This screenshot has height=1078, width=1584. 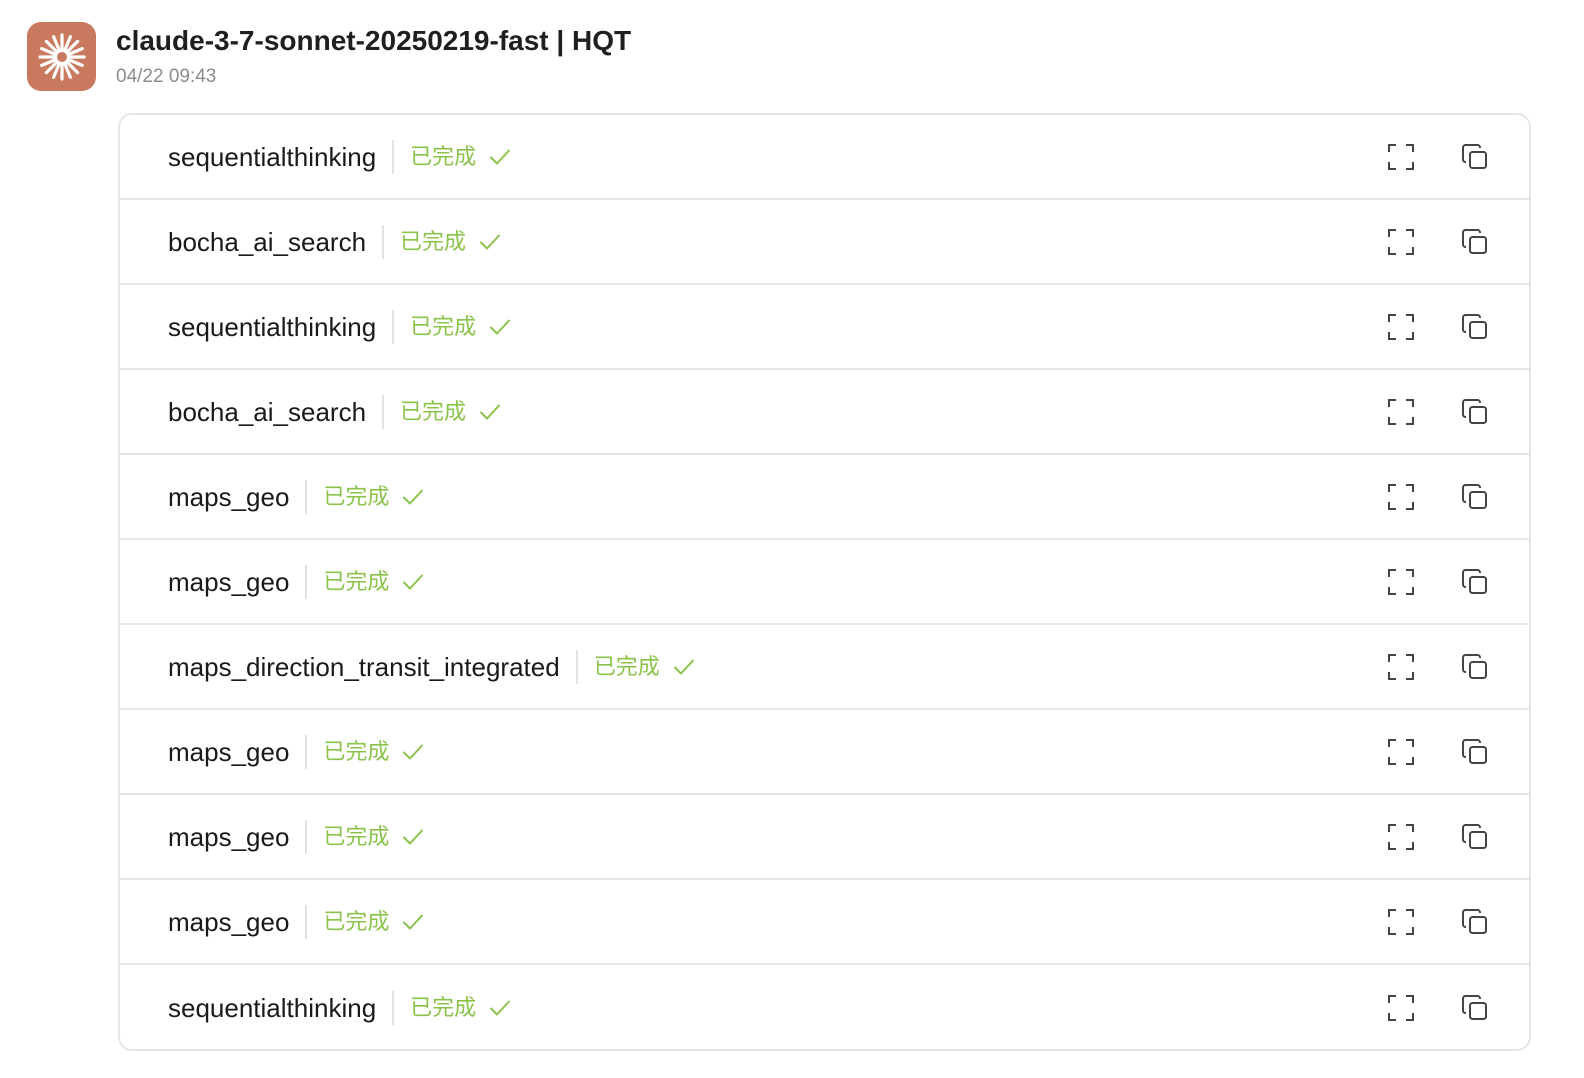 What do you see at coordinates (374, 40) in the screenshot?
I see `model-name: claude-3-7-sonnet-20250219-fast | HQT` at bounding box center [374, 40].